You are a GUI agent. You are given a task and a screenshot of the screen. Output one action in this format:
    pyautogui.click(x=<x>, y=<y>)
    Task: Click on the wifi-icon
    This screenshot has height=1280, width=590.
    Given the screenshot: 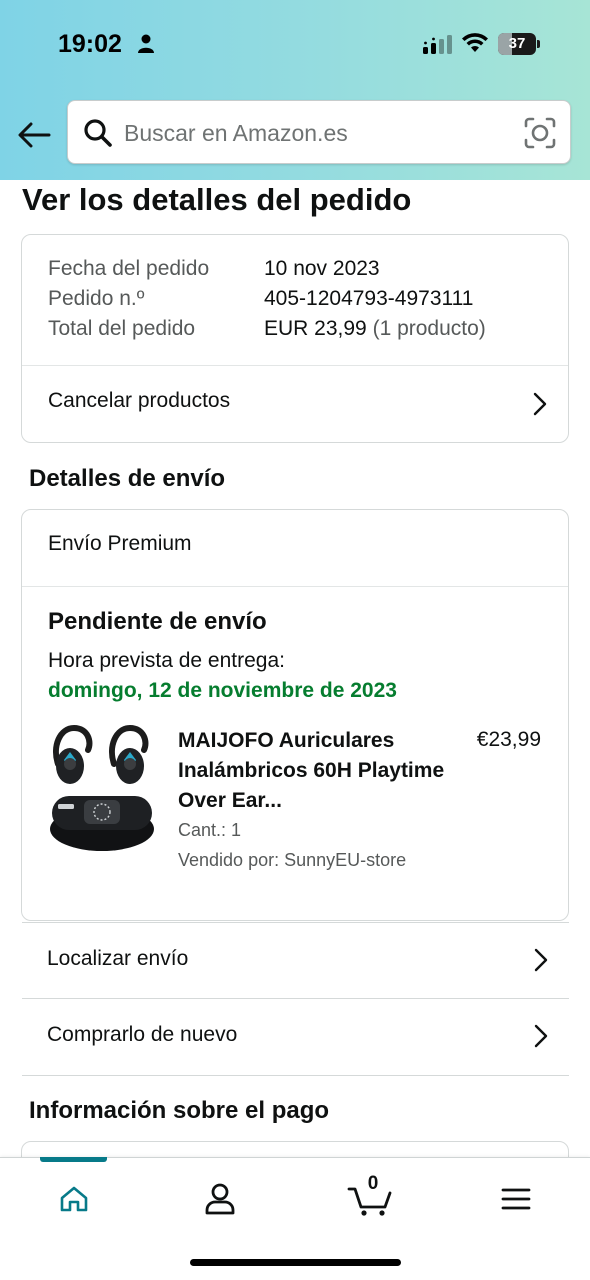 What is the action you would take?
    pyautogui.click(x=475, y=45)
    